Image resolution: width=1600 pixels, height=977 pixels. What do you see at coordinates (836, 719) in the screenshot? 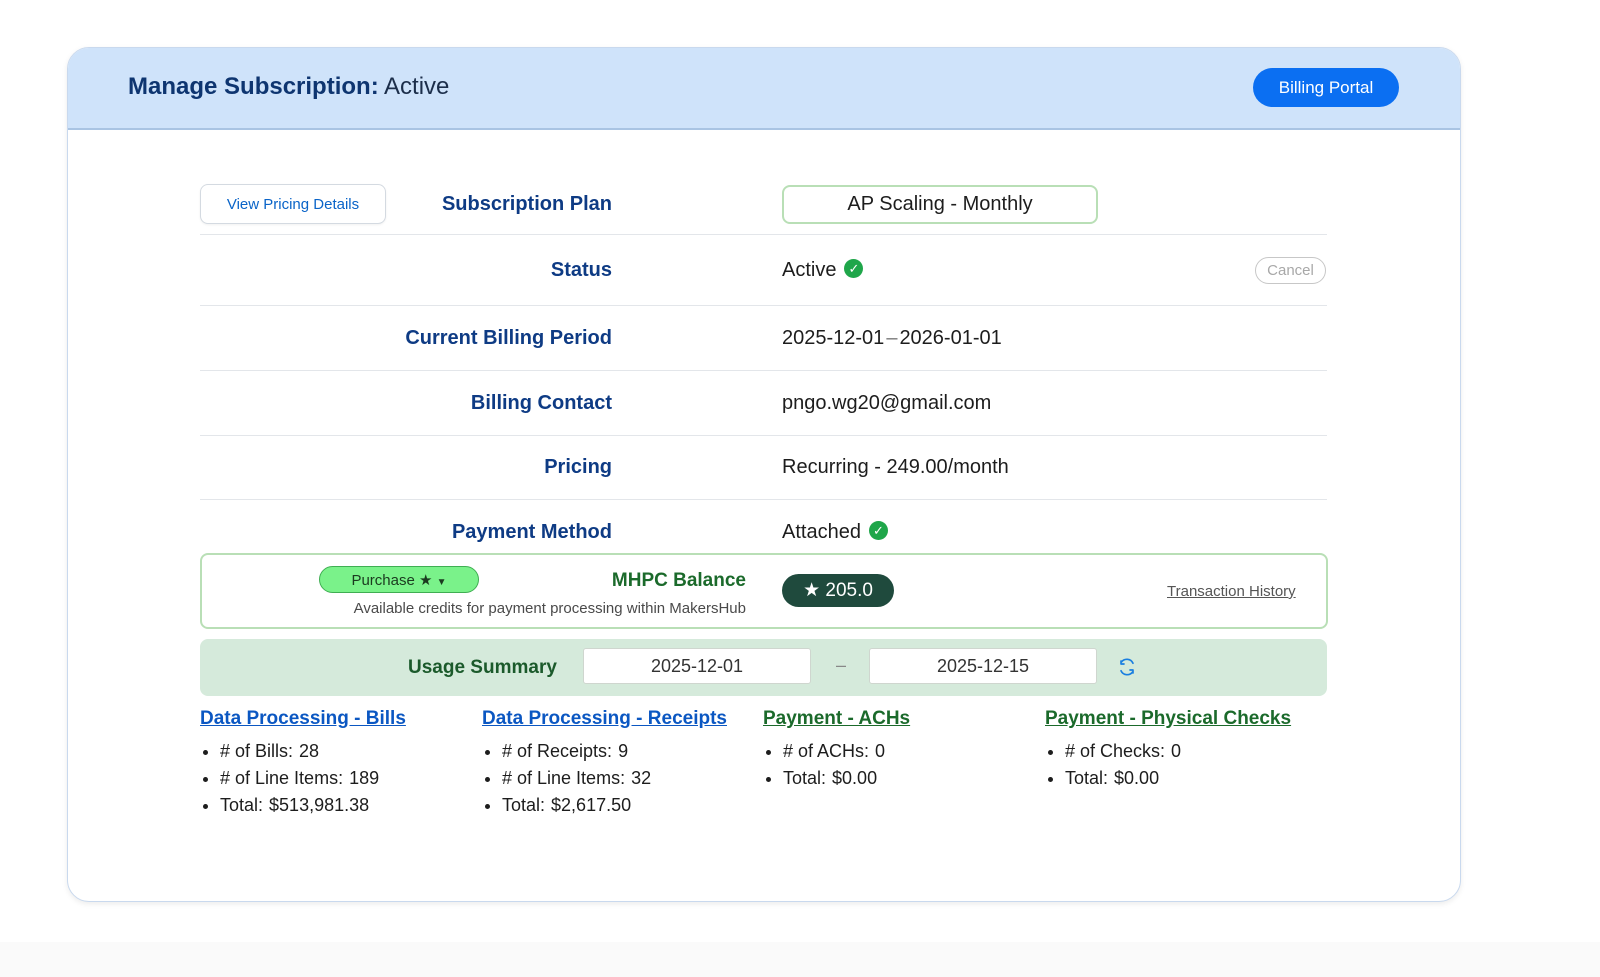
I see `summary-achs-title: Payment - ACHs` at bounding box center [836, 719].